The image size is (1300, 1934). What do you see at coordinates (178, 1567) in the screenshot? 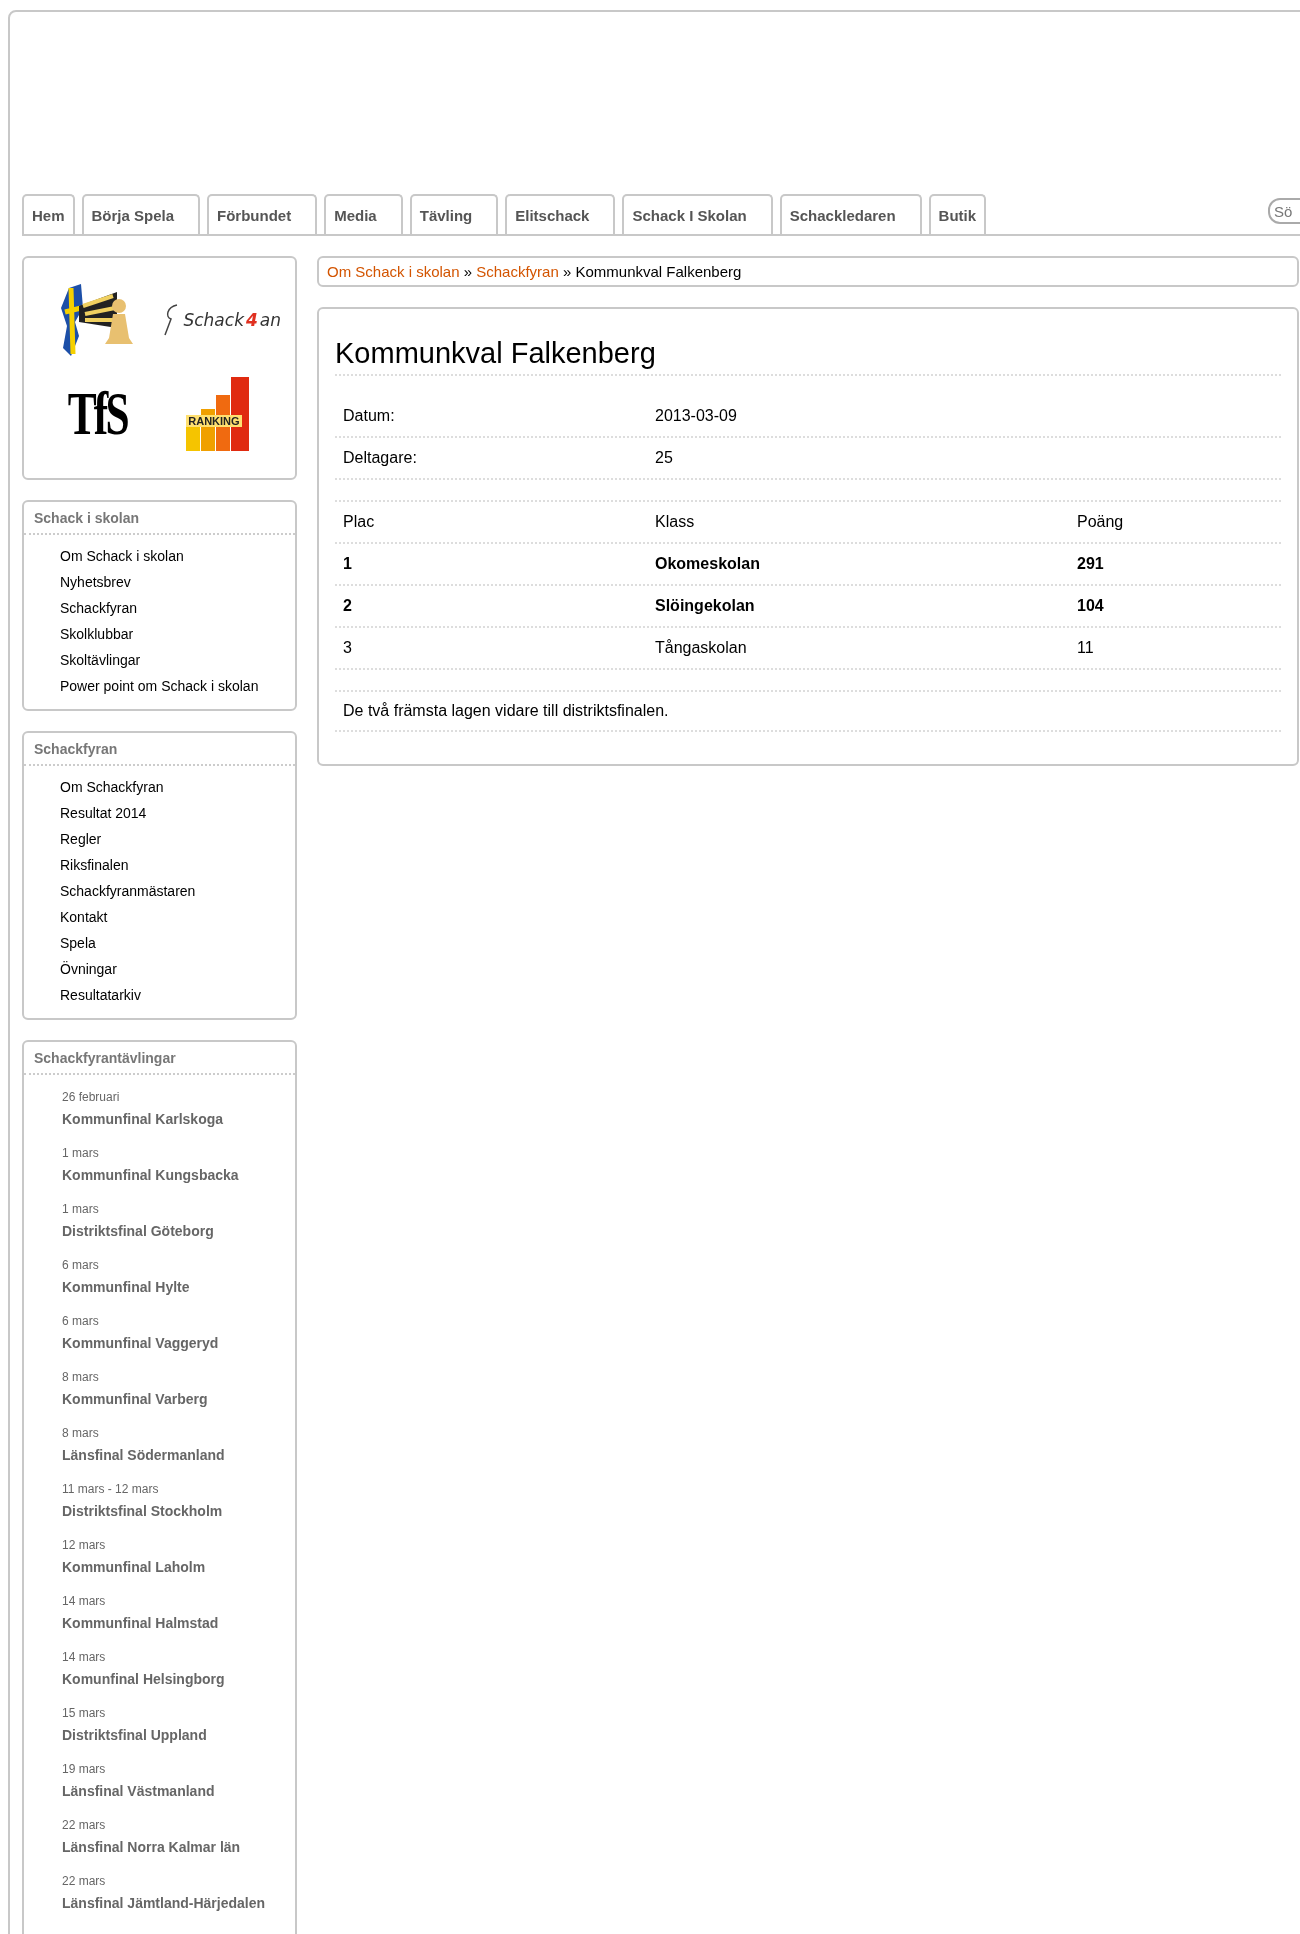
I see `event-link: Kommunfinal Laholm` at bounding box center [178, 1567].